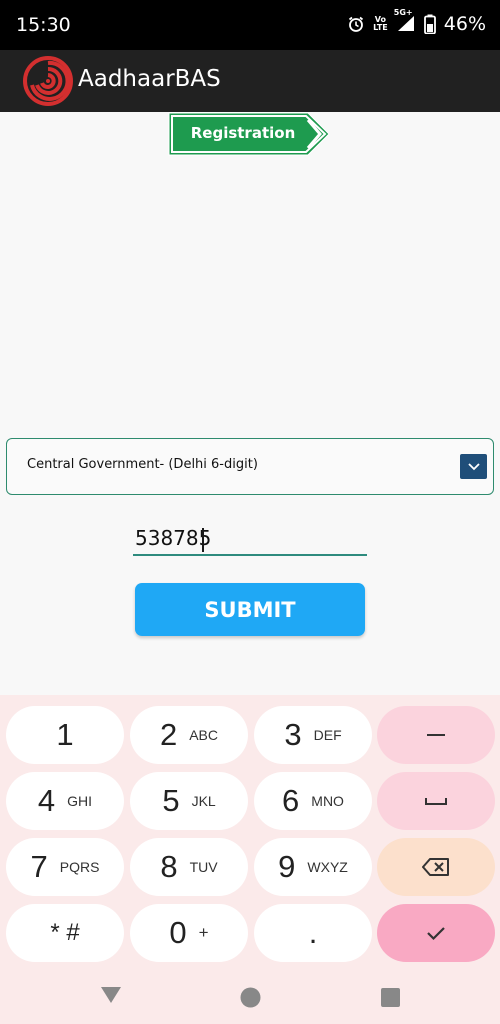 The image size is (500, 1024). Describe the element at coordinates (111, 995) in the screenshot. I see `back-triangle-icon` at that location.